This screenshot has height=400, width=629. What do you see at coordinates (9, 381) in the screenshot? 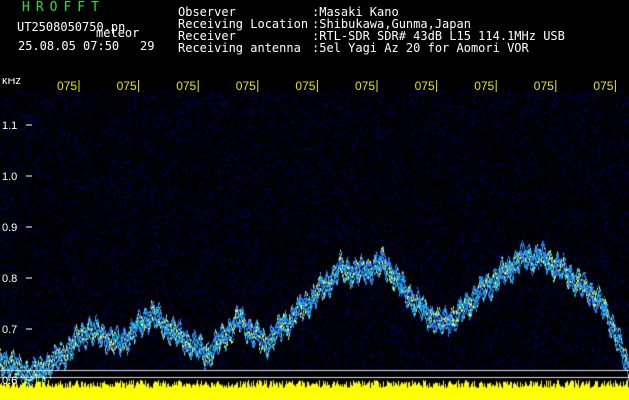
I see `y-tick-label: 0.6` at bounding box center [9, 381].